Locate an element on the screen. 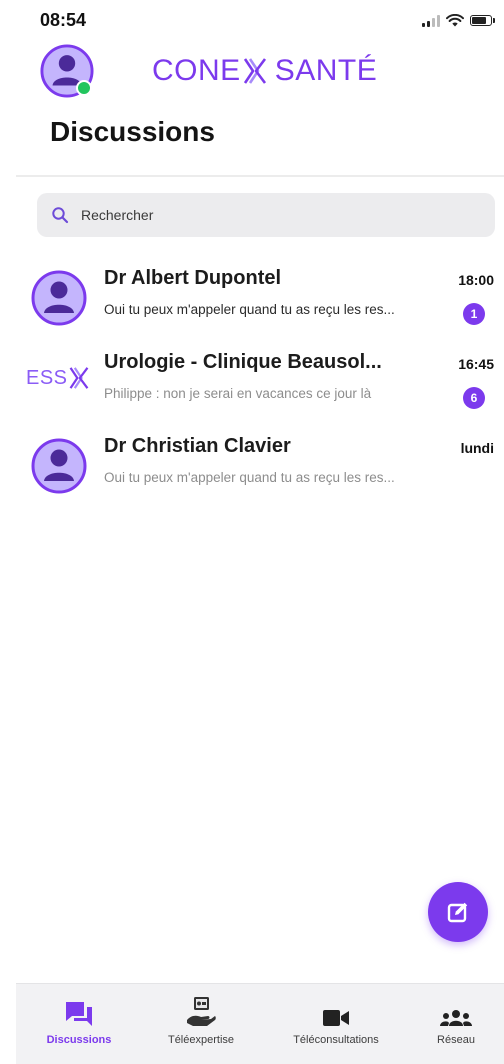 Image resolution: width=504 pixels, height=1064 pixels. brand-logo: CONE SANTÉ is located at coordinates (264, 71).